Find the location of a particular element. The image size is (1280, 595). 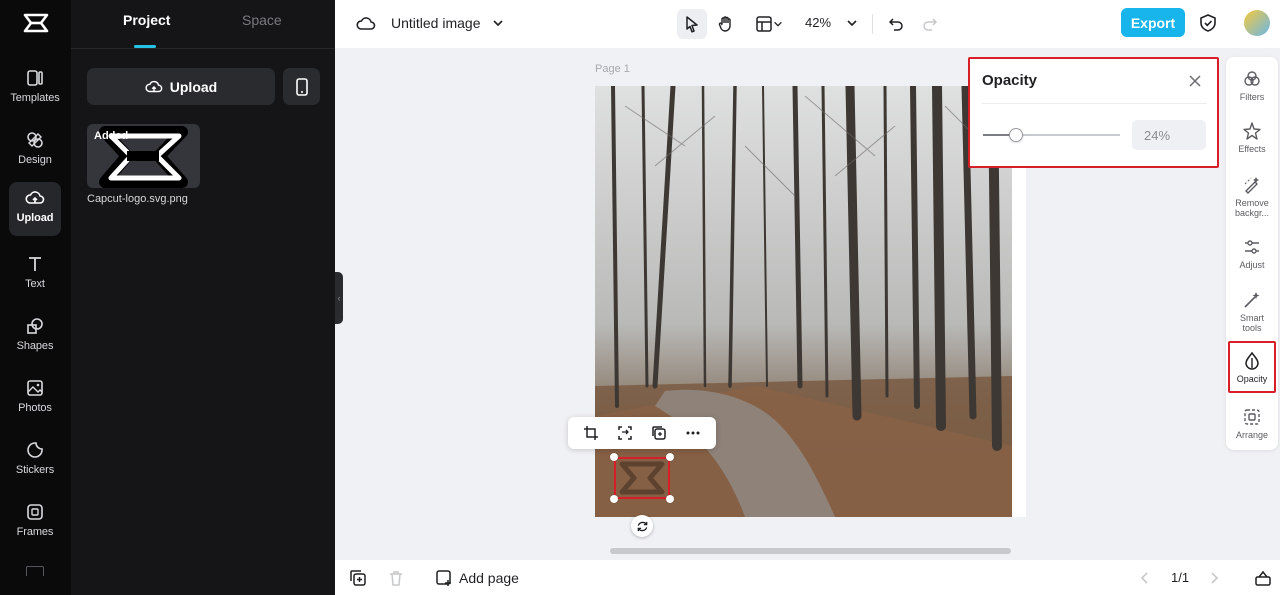

layout-menu-button is located at coordinates (769, 24).